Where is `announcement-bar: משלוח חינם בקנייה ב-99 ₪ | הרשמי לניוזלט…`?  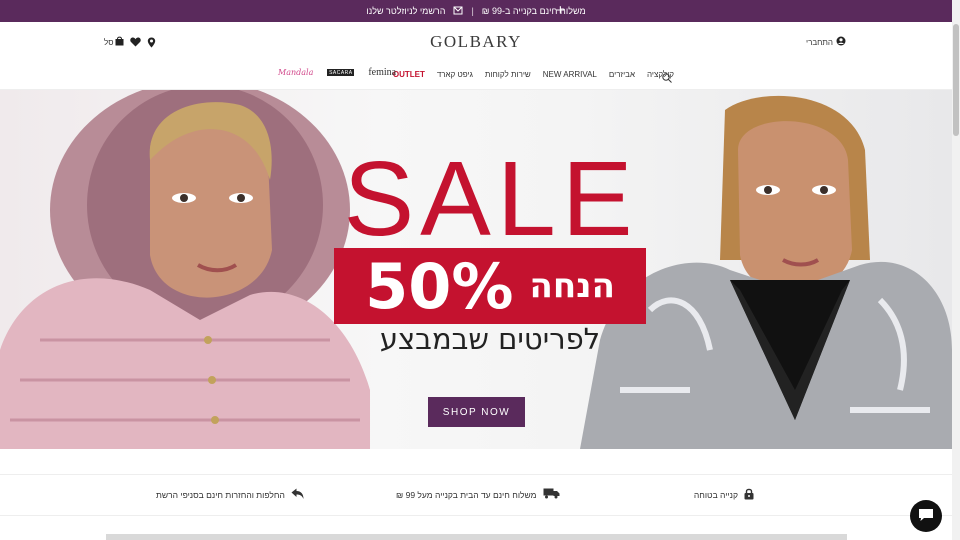
announcement-bar: משלוח חינם בקנייה ב-99 ₪ | הרשמי לניוזלט… is located at coordinates (476, 11).